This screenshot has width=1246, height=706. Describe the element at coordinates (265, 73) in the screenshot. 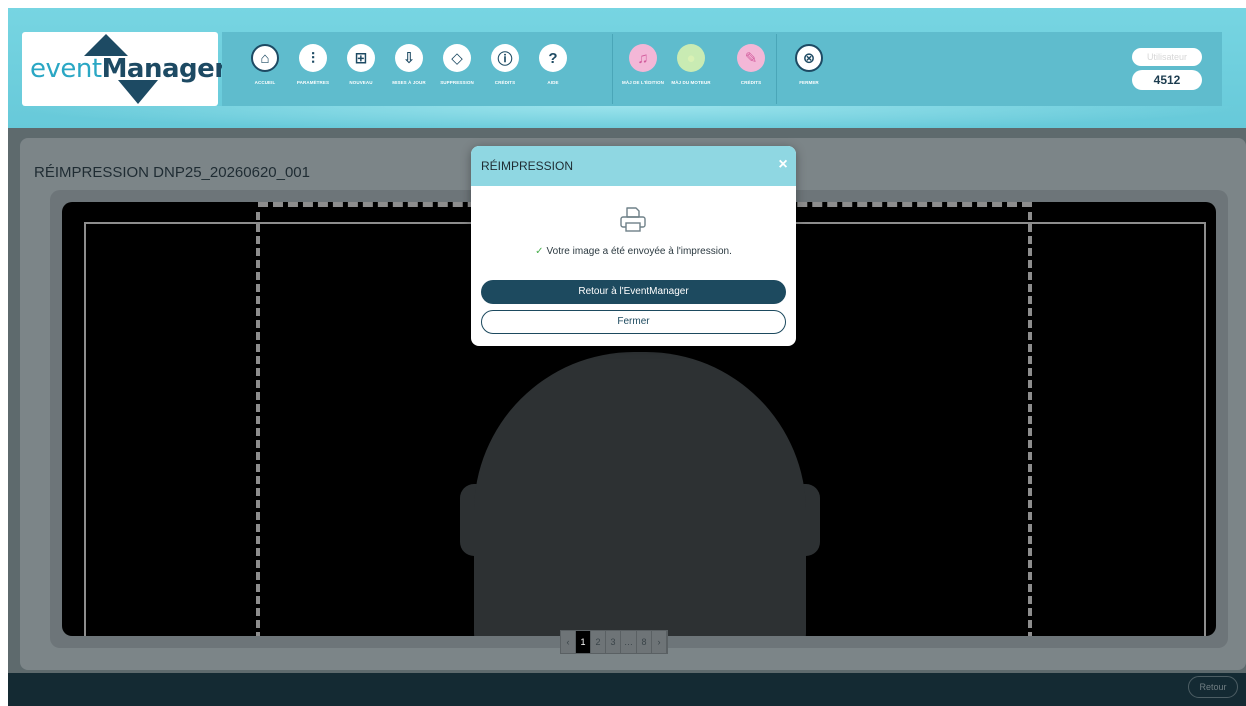

I see `tool-accueil: ⌂ ACCUEIL` at that location.